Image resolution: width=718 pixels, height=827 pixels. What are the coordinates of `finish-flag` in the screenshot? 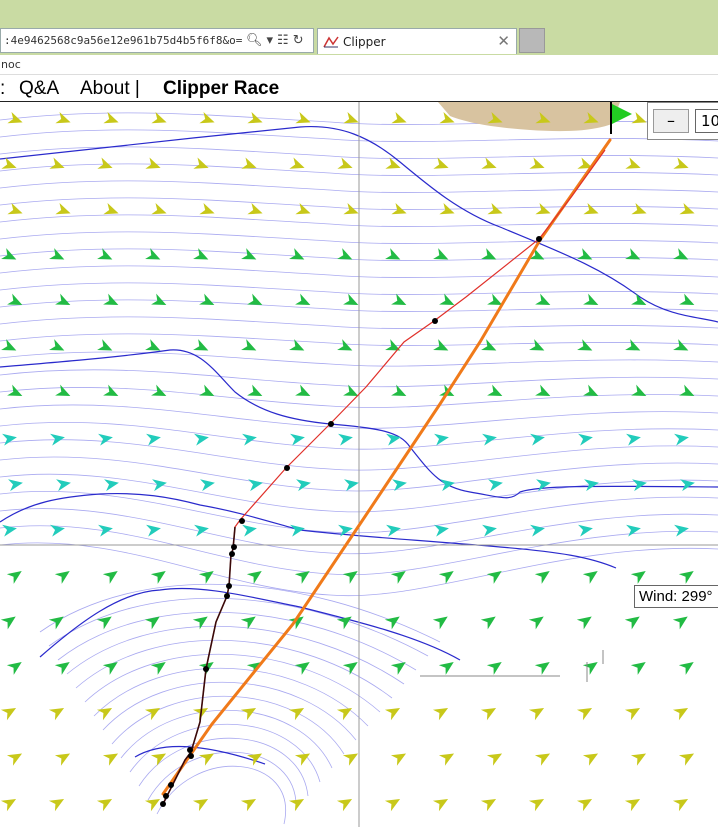 It's located at (621, 118).